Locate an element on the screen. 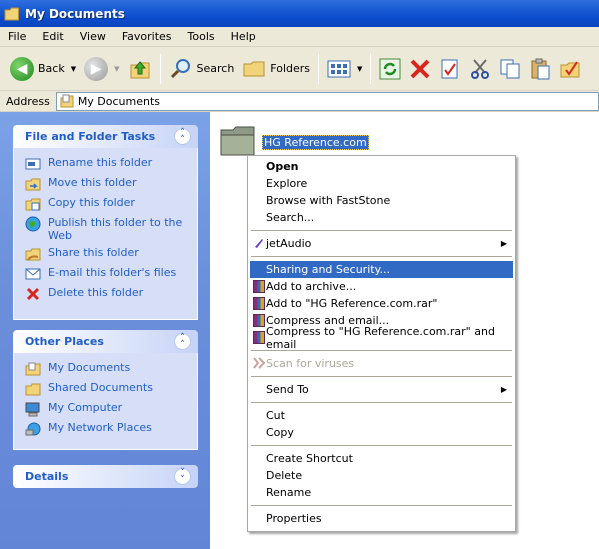 This screenshot has height=549, width=599. task-rename-folder: Rename this folder is located at coordinates (108, 164).